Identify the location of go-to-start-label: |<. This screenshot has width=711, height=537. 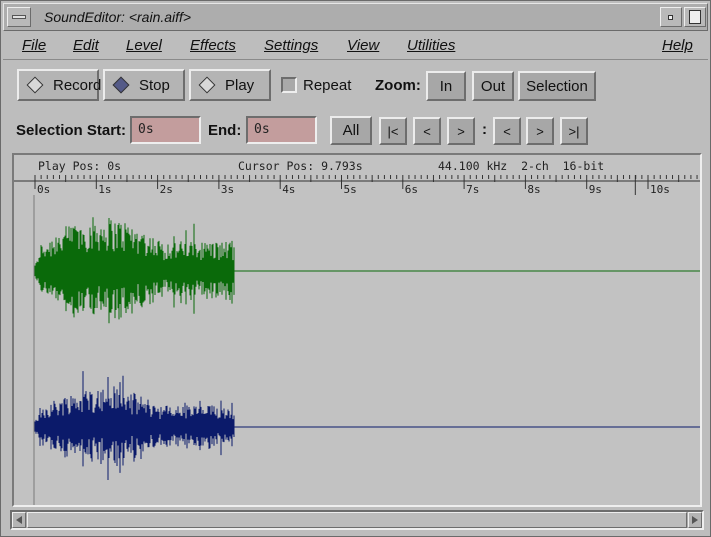
(393, 131).